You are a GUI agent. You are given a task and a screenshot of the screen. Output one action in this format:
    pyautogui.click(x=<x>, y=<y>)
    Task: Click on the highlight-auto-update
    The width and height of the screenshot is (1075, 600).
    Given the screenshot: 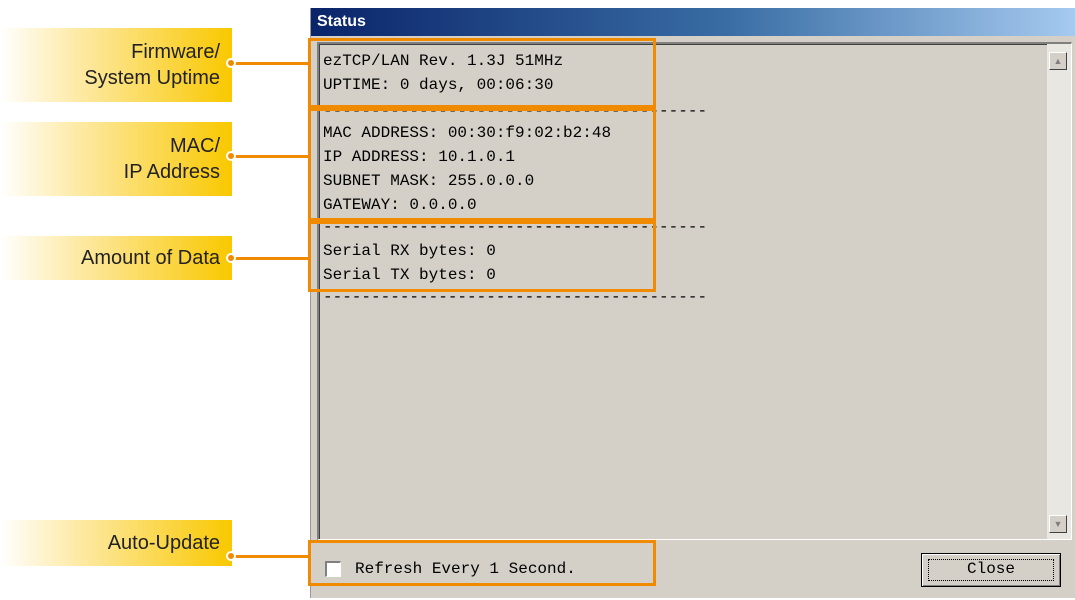 What is the action you would take?
    pyautogui.click(x=482, y=563)
    